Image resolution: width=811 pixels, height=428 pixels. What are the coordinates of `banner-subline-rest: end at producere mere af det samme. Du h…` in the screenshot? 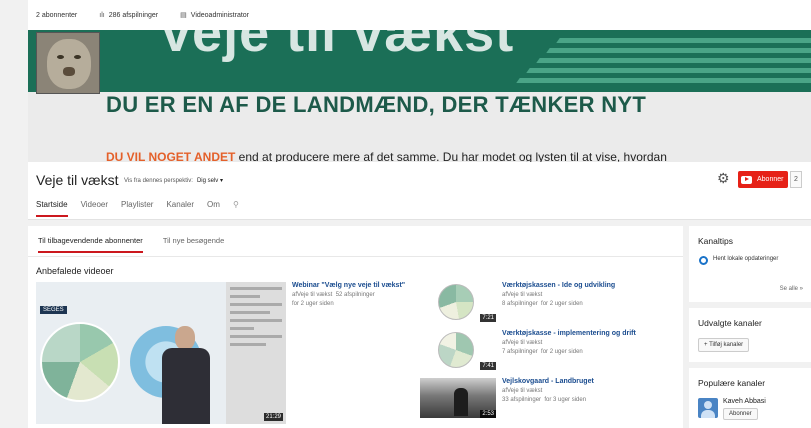 It's located at (451, 156).